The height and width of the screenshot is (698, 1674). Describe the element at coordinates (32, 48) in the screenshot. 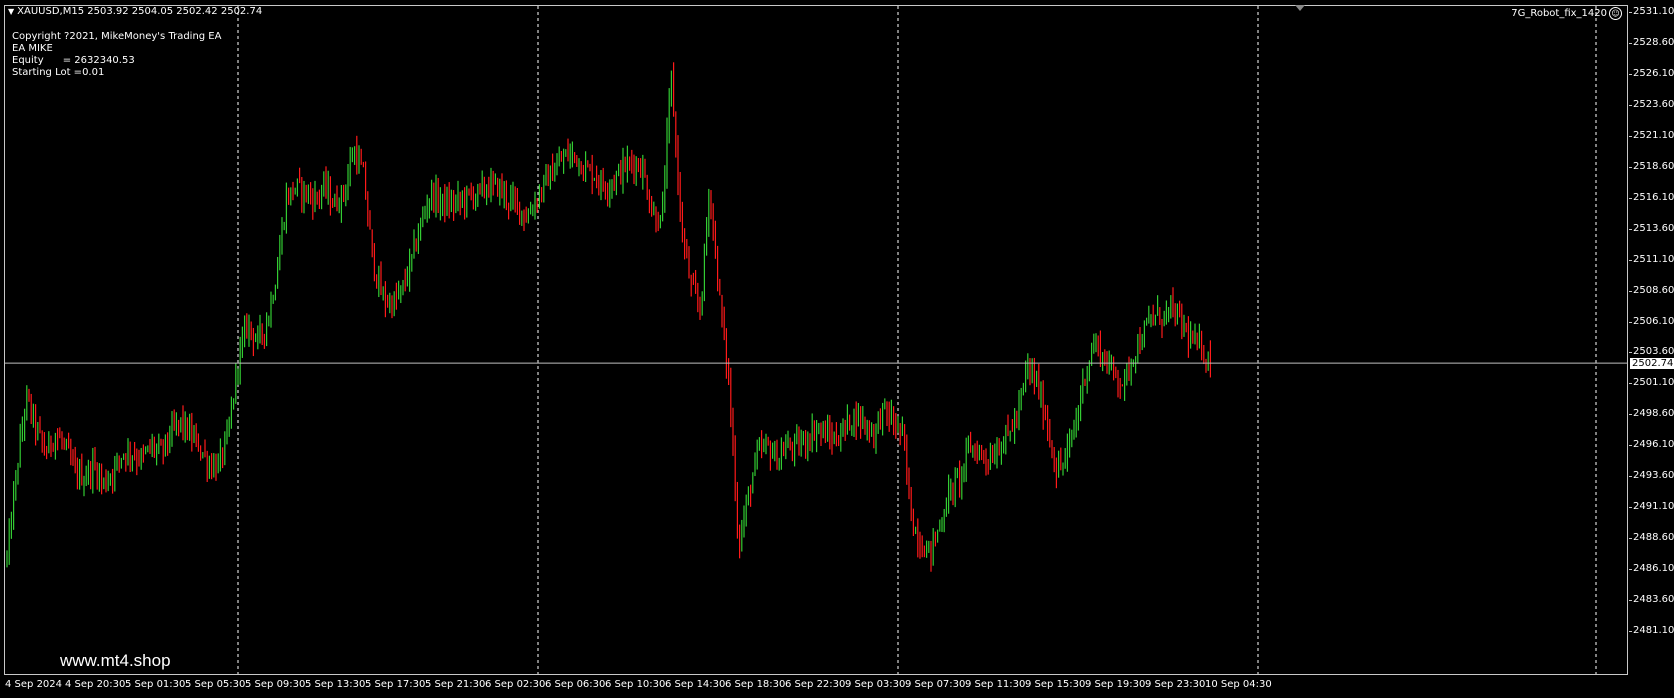

I see `ea-name: EA MIKE` at that location.